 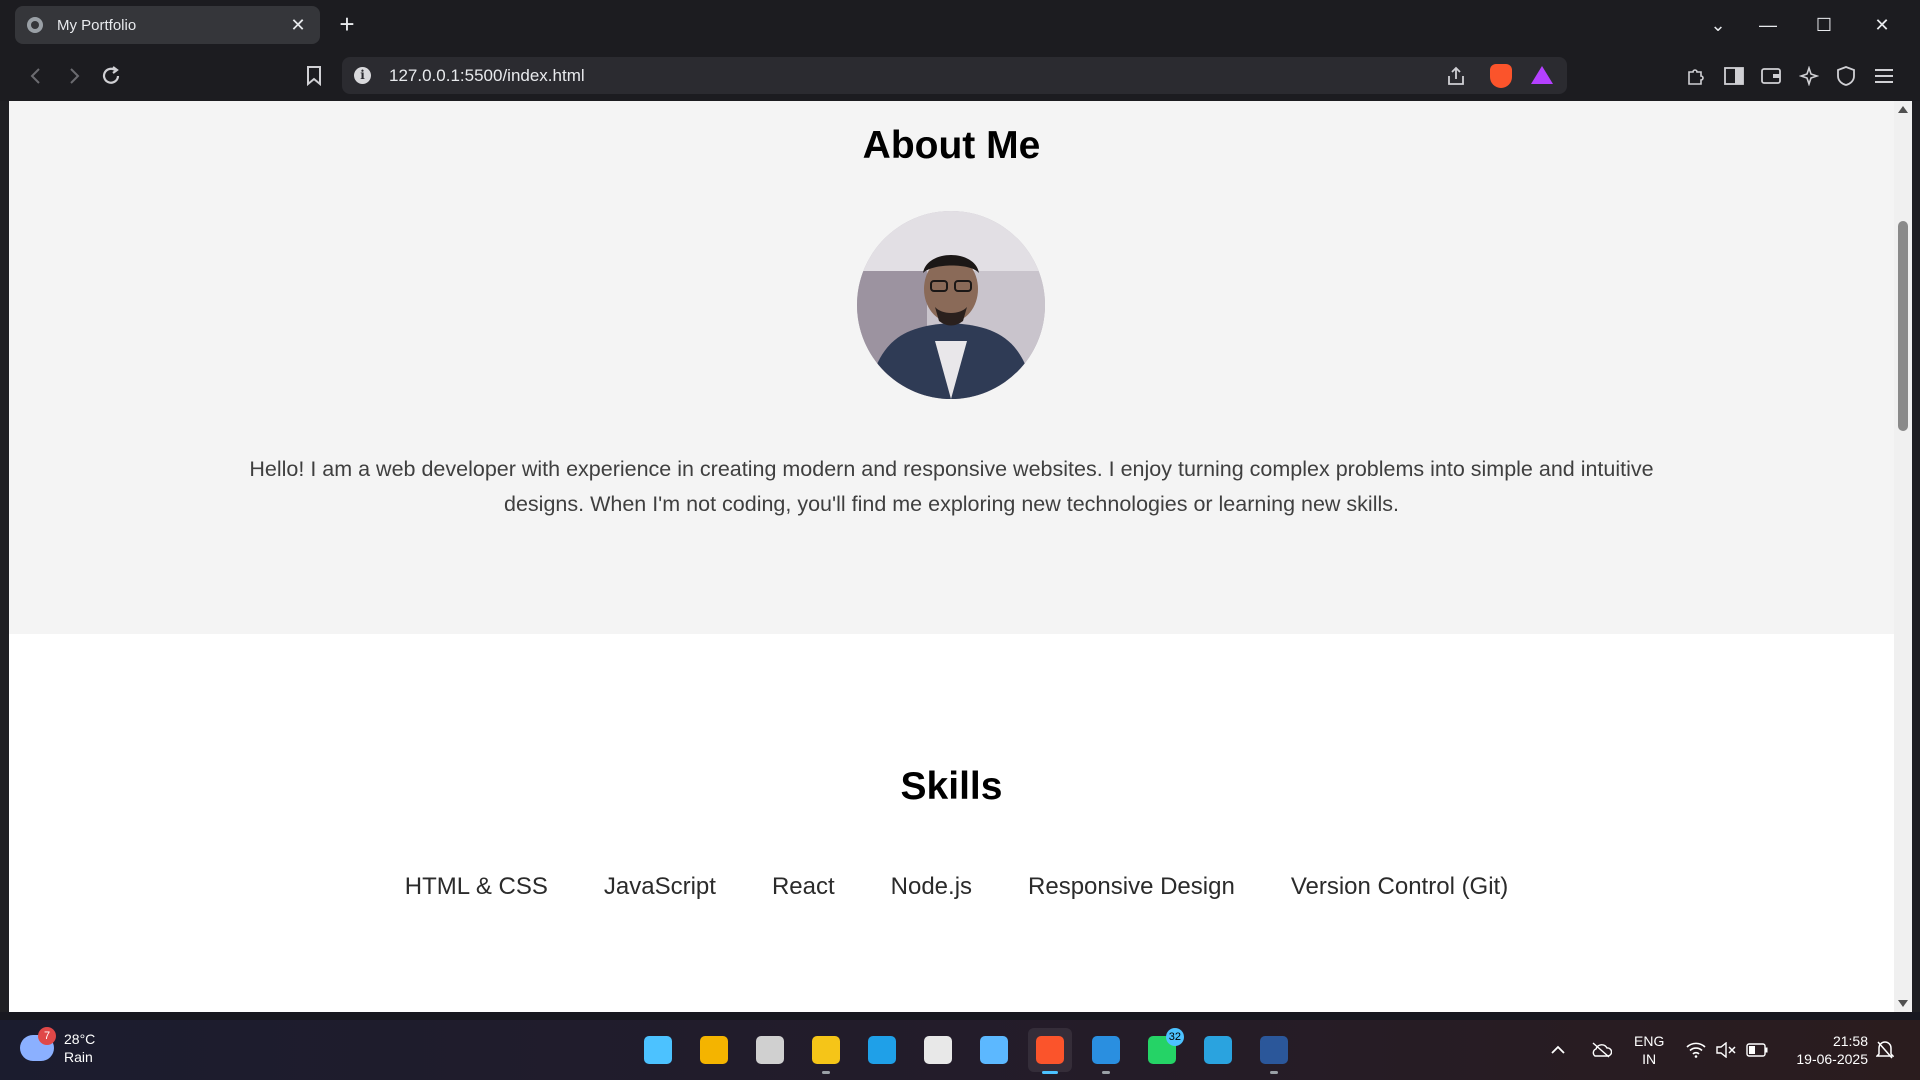 I want to click on browser-toolbar: i 127.0.0.1:5500/index.html, so click(x=960, y=75).